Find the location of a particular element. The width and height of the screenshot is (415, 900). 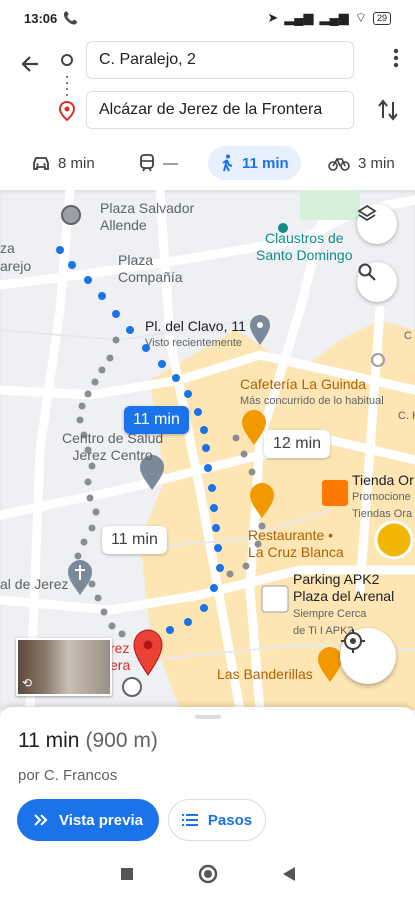

route-time-chip-alt1: 12 min is located at coordinates (297, 444).